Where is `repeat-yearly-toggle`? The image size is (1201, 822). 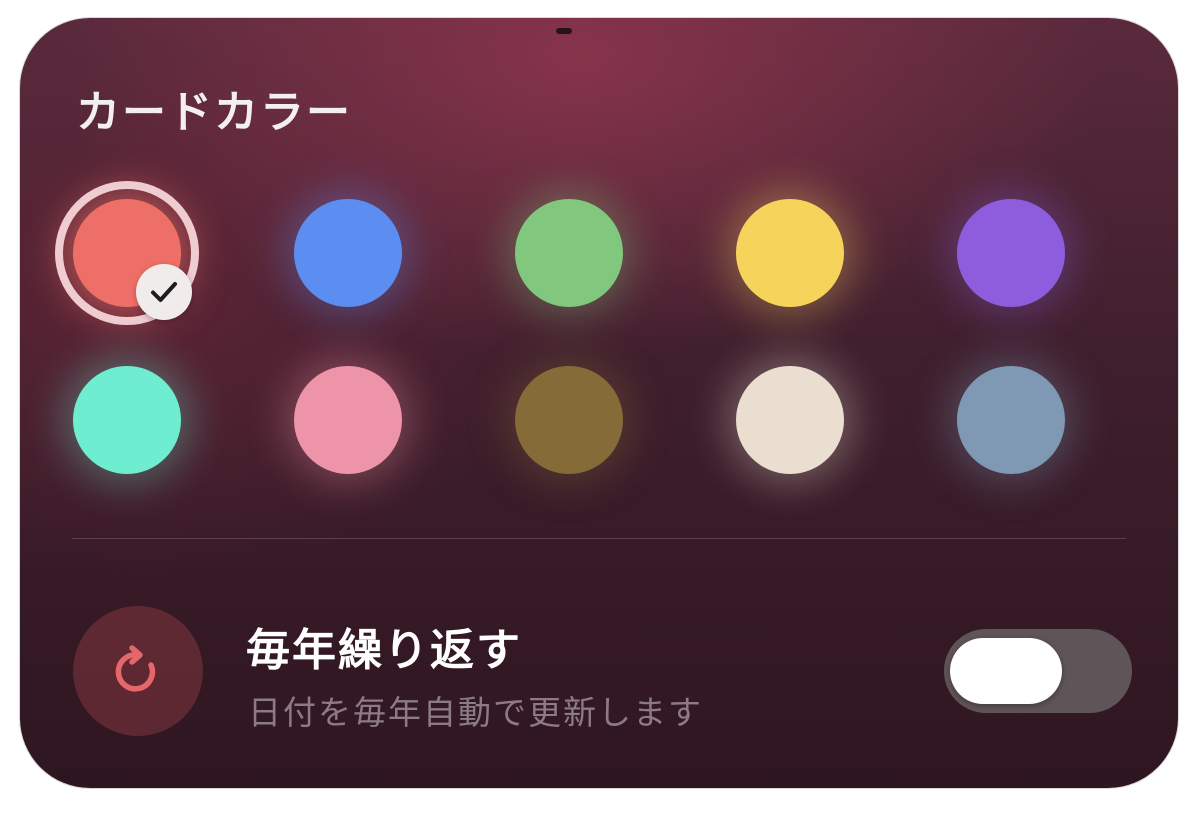 repeat-yearly-toggle is located at coordinates (1038, 671).